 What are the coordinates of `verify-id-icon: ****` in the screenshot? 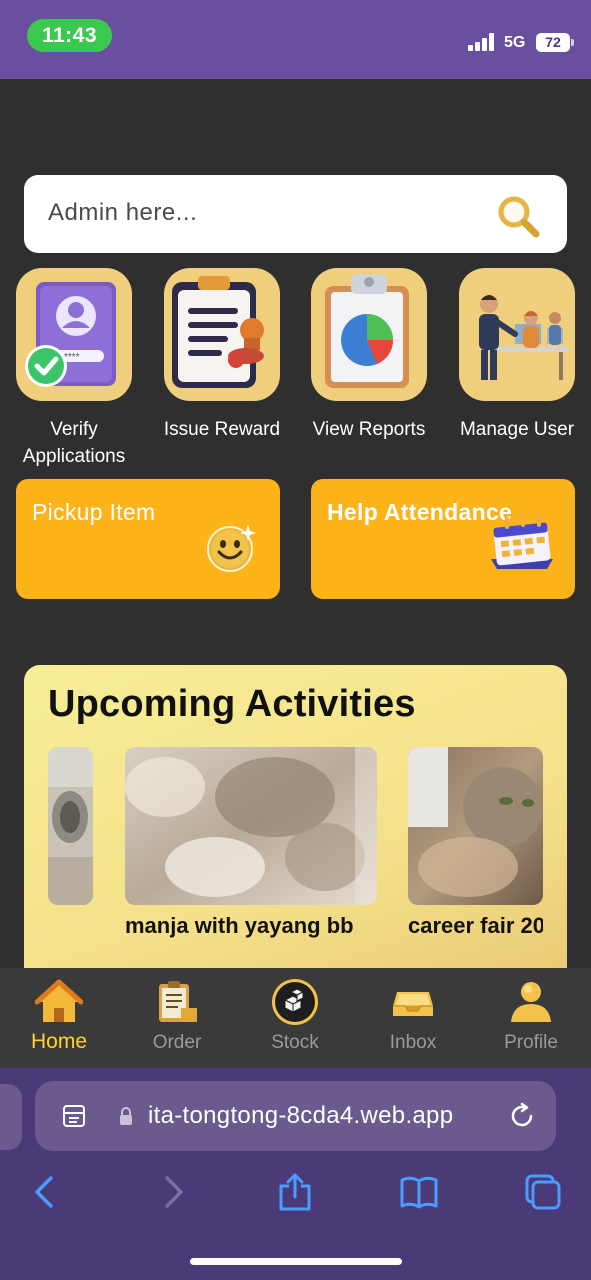 It's located at (70, 334).